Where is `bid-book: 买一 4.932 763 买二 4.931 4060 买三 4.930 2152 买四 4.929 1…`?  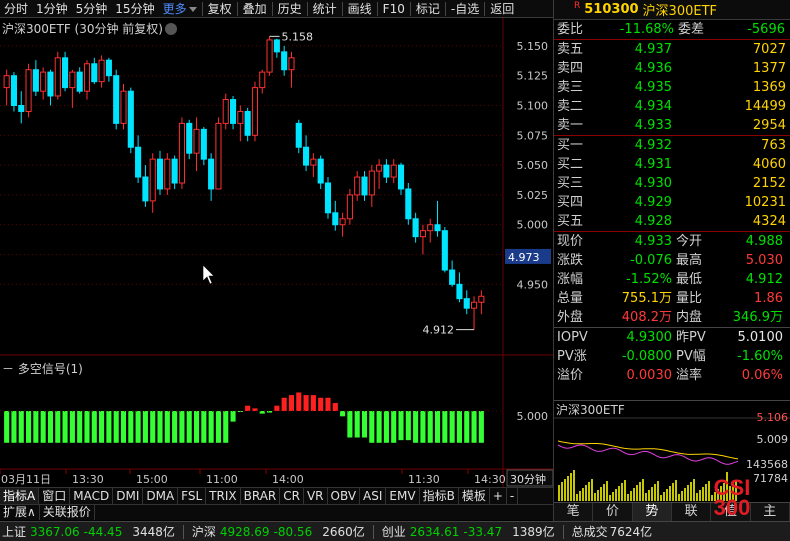 bid-book: 买一 4.932 763 买二 4.931 4060 买三 4.930 2152 买四 4.929 1… is located at coordinates (672, 183).